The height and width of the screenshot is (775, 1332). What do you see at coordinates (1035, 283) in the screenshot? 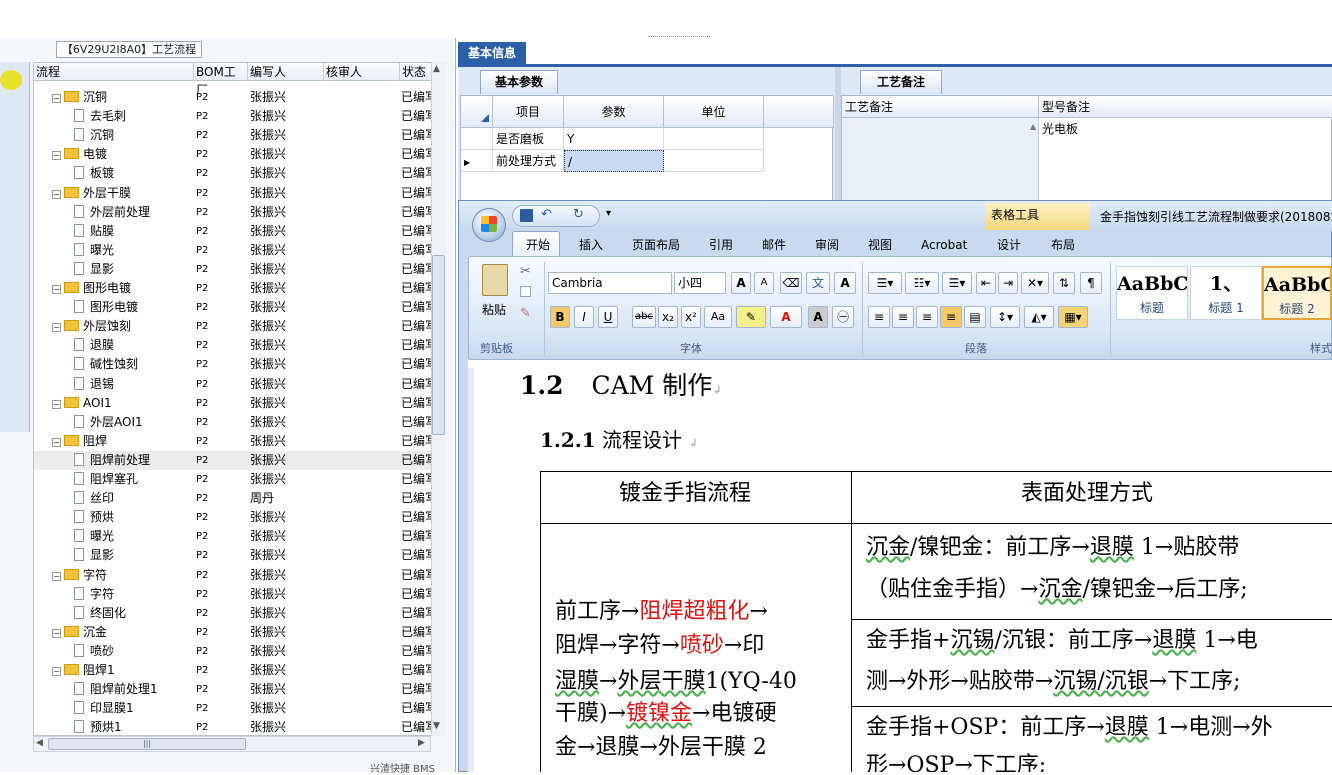
I see `text-direction-icon: ✕▾` at bounding box center [1035, 283].